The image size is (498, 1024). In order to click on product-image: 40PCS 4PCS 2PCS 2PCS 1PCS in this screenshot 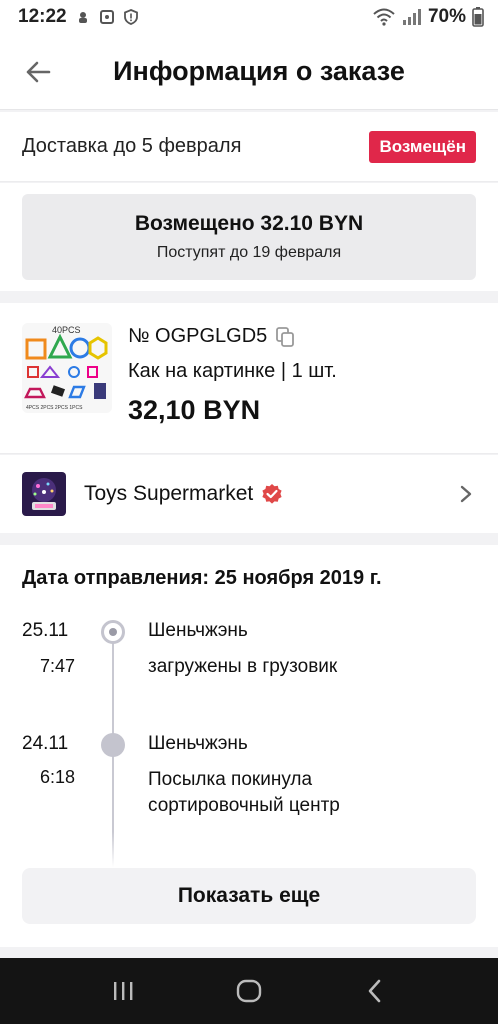, I will do `click(67, 368)`.